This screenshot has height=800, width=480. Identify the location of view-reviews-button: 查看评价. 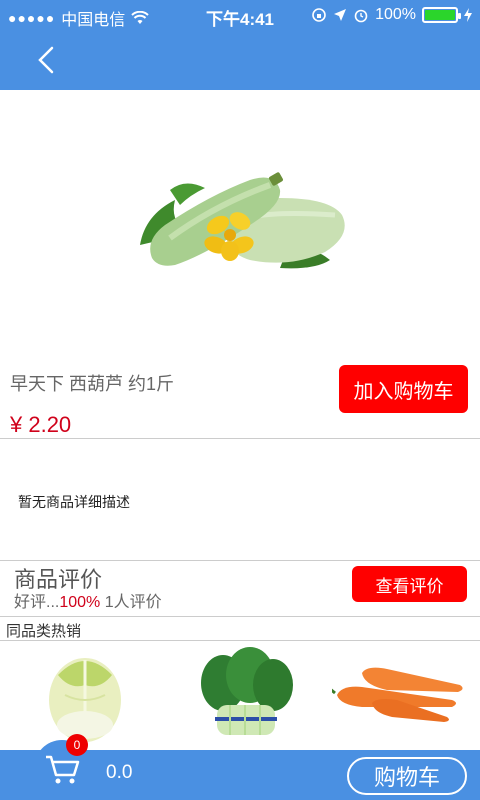
(409, 584).